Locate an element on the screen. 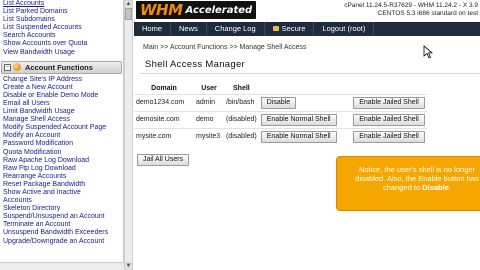 The image size is (480, 270). sidebar-link: List Suspended Accounts is located at coordinates (61, 28).